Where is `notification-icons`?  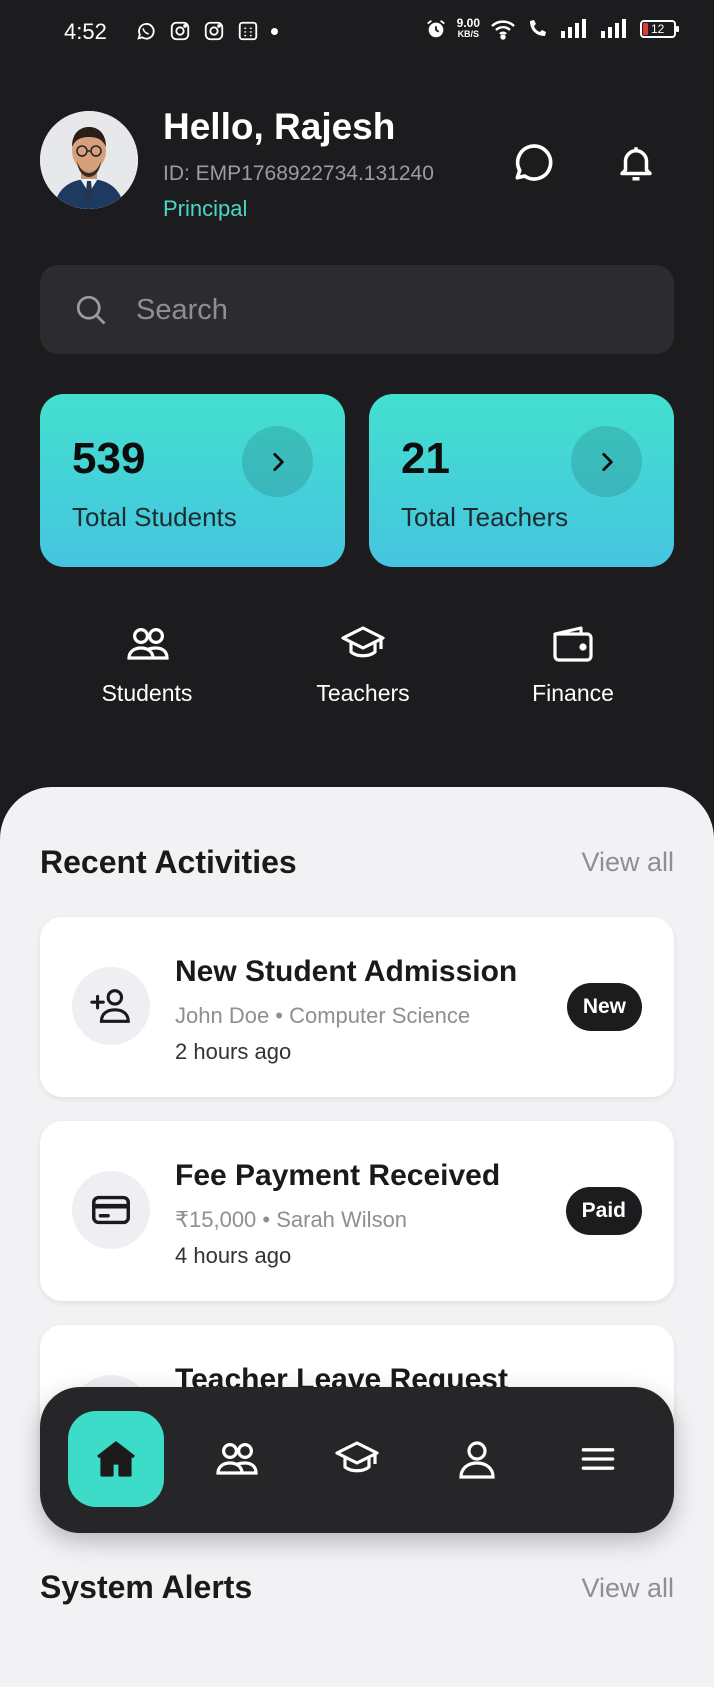 notification-icons is located at coordinates (206, 31).